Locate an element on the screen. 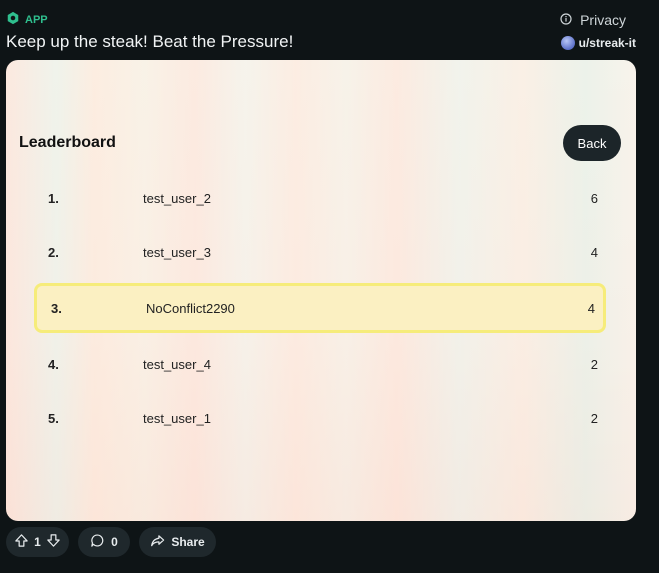  share-button: Share is located at coordinates (177, 542).